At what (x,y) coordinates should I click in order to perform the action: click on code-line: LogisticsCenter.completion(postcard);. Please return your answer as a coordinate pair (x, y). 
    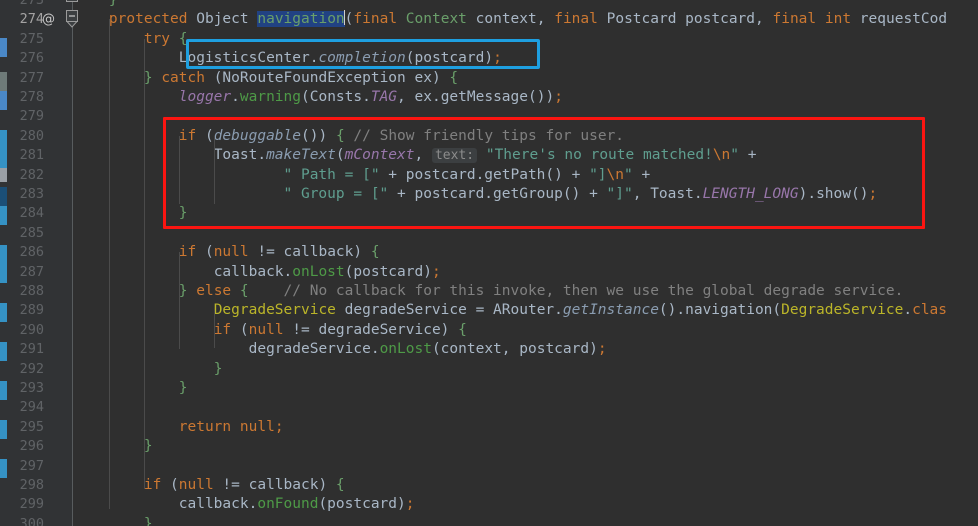
    Looking at the image, I should click on (288, 58).